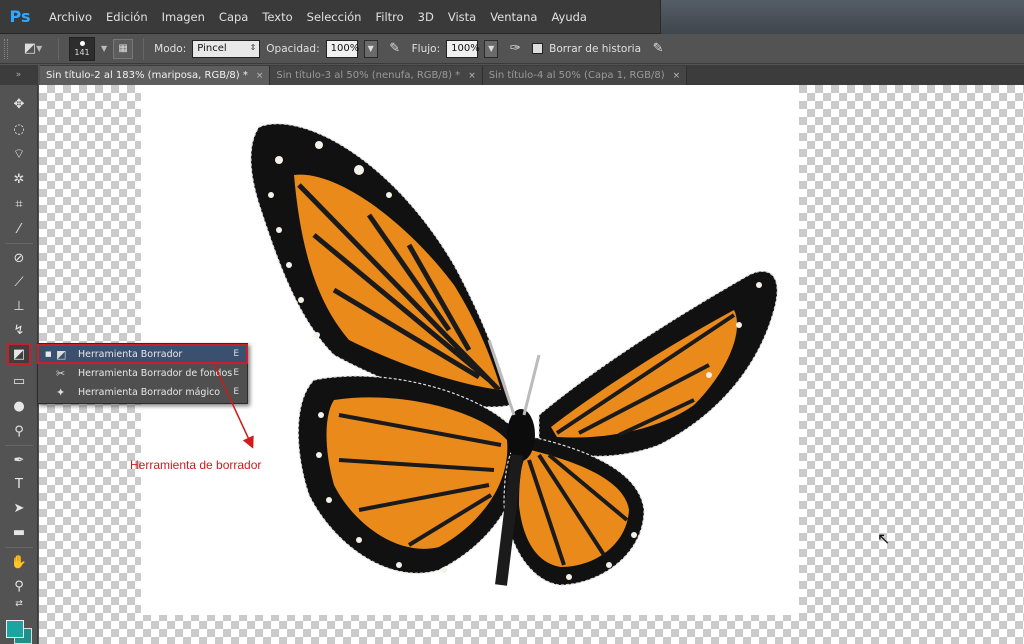  What do you see at coordinates (595, 48) in the screenshot?
I see `erase-history-label: Borrar de historia` at bounding box center [595, 48].